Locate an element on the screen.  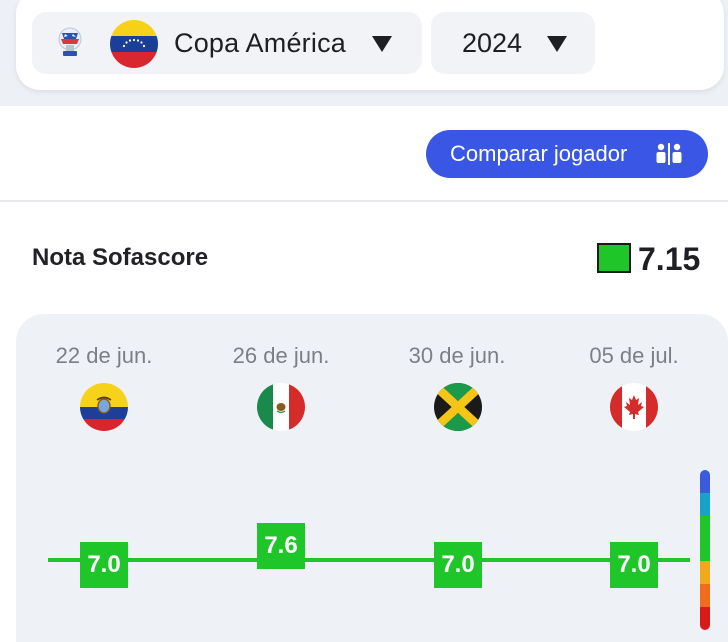
league-dropdown: Copa América is located at coordinates (227, 43).